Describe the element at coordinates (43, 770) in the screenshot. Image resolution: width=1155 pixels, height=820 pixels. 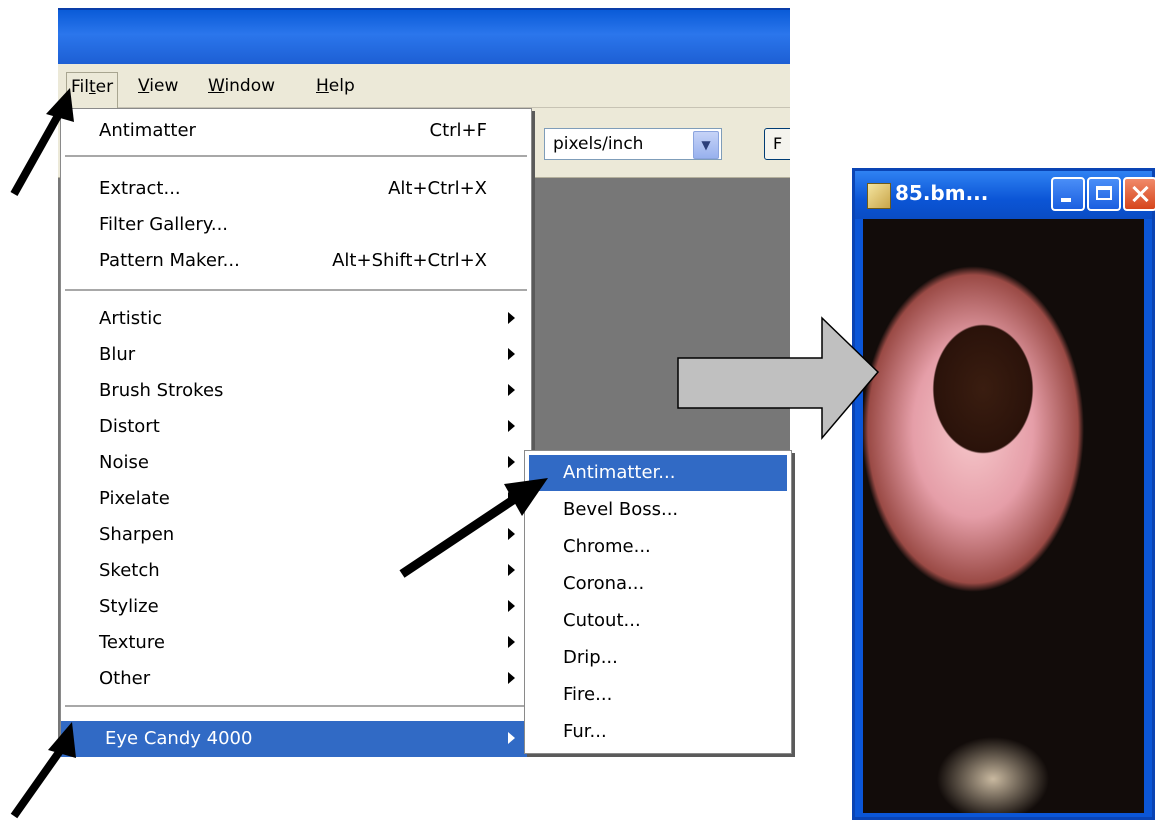
I see `arrow-eye-candy` at that location.